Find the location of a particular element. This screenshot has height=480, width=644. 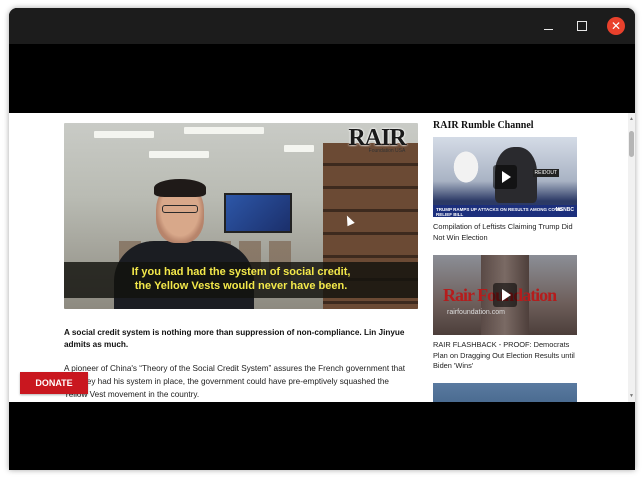

network-logo: MSNBC is located at coordinates (564, 210).